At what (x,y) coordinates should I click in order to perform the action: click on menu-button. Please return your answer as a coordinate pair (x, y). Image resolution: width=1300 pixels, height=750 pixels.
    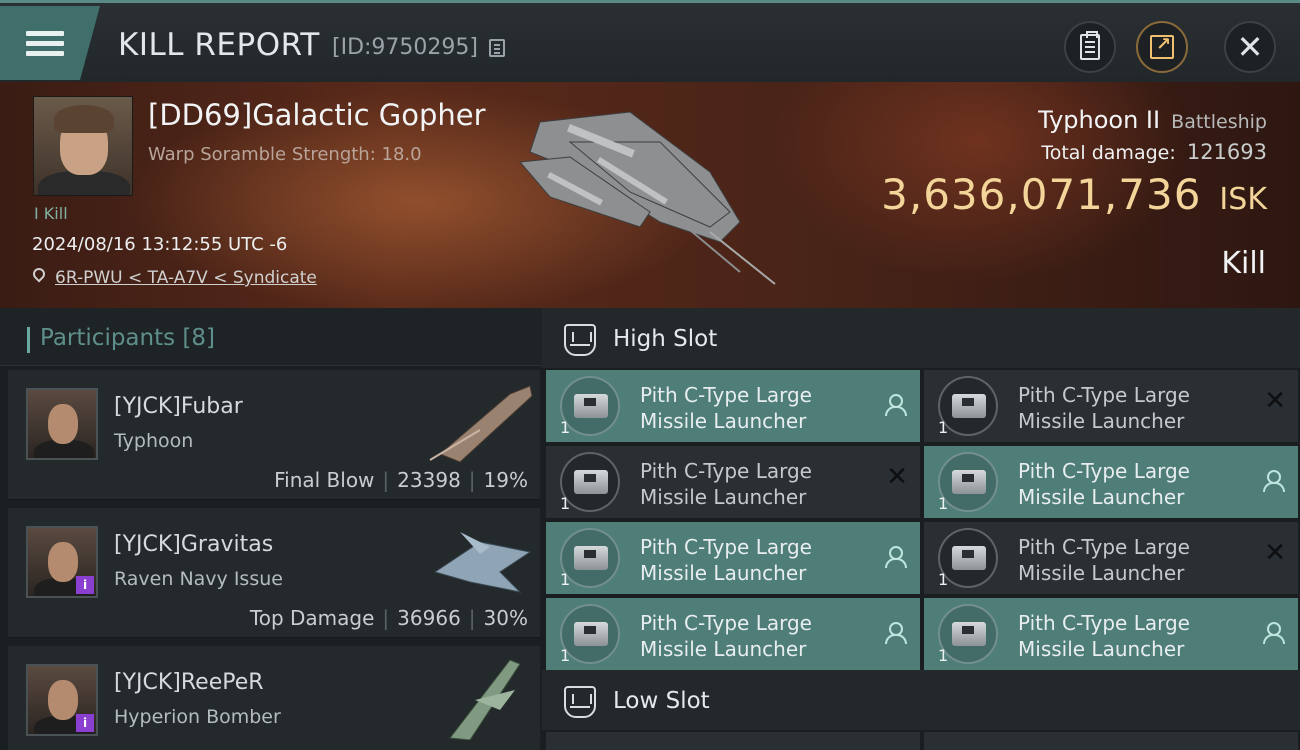
    Looking at the image, I should click on (50, 43).